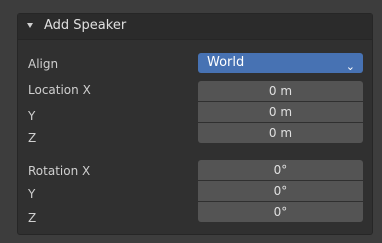 The image size is (382, 243). Describe the element at coordinates (280, 91) in the screenshot. I see `location-x-field: 0 m` at that location.